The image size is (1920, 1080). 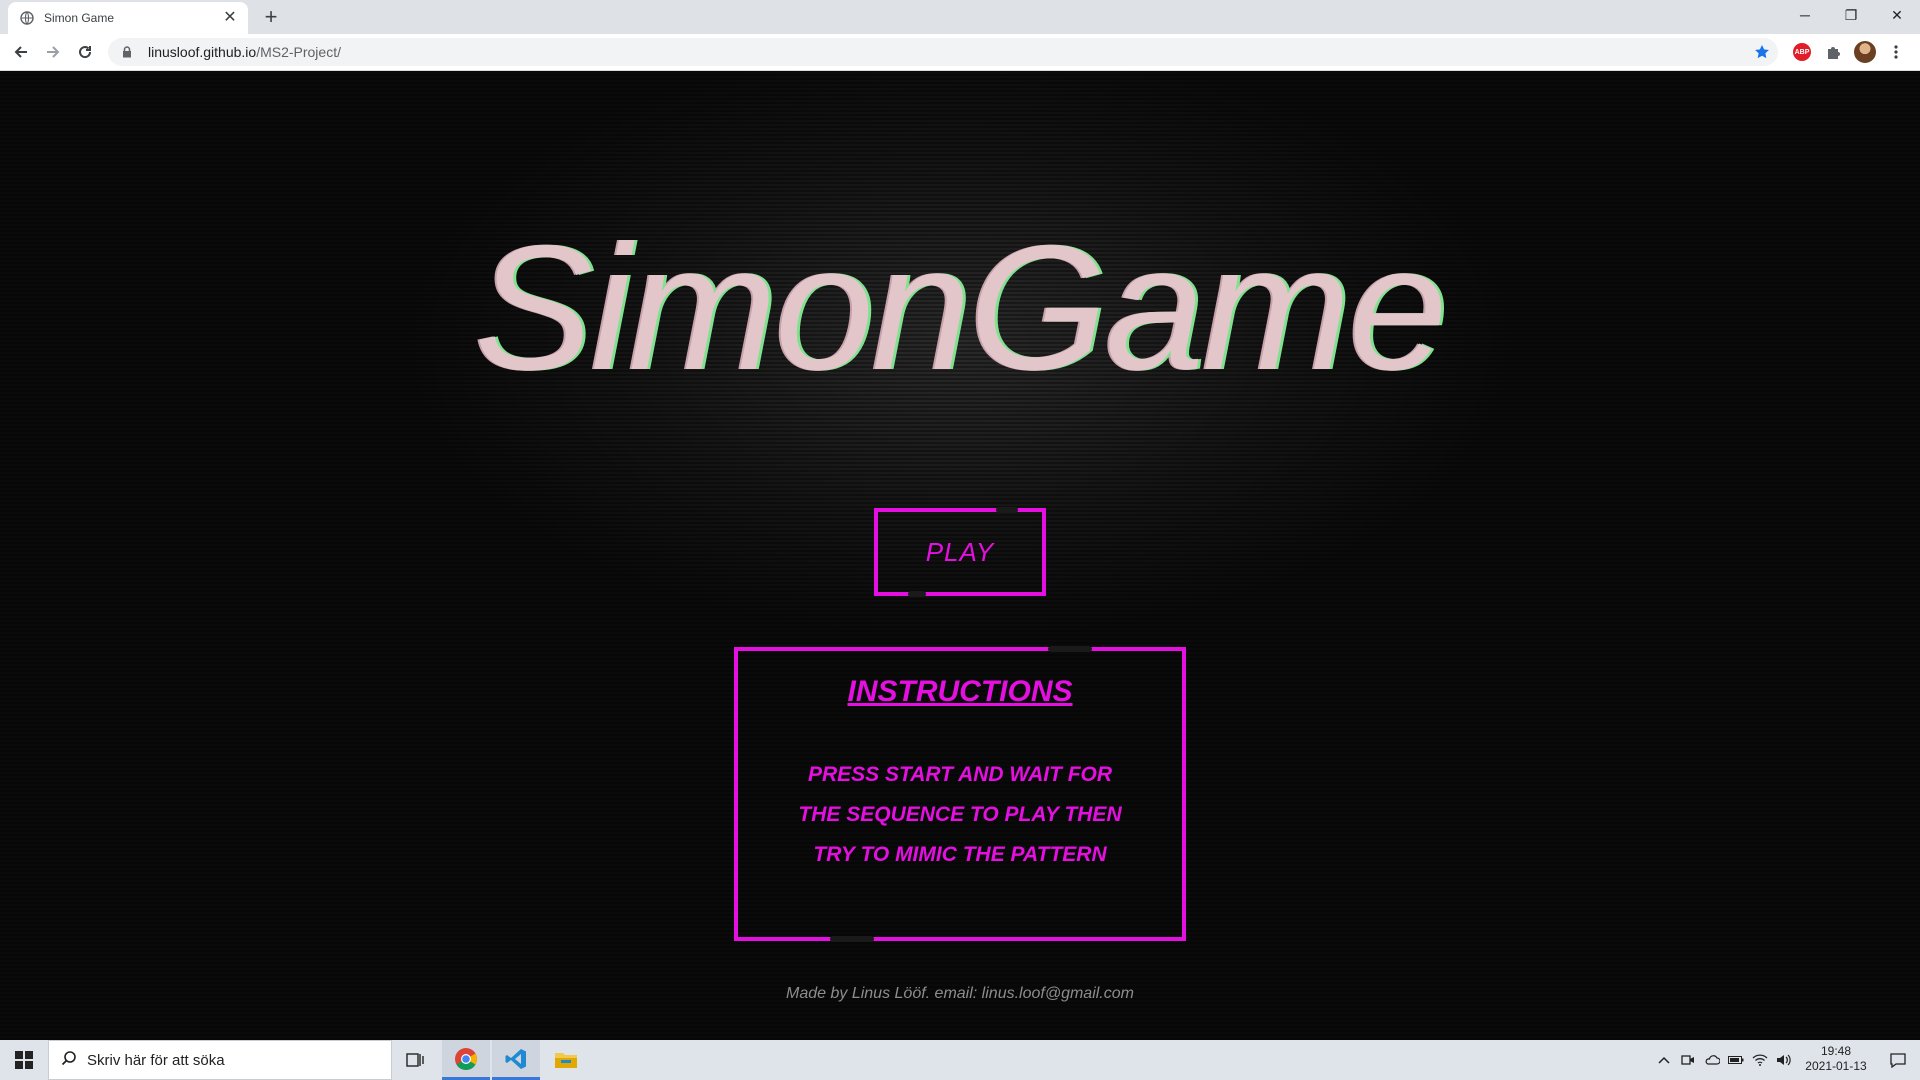 What do you see at coordinates (79, 18) in the screenshot?
I see `tab-title: Simon Game` at bounding box center [79, 18].